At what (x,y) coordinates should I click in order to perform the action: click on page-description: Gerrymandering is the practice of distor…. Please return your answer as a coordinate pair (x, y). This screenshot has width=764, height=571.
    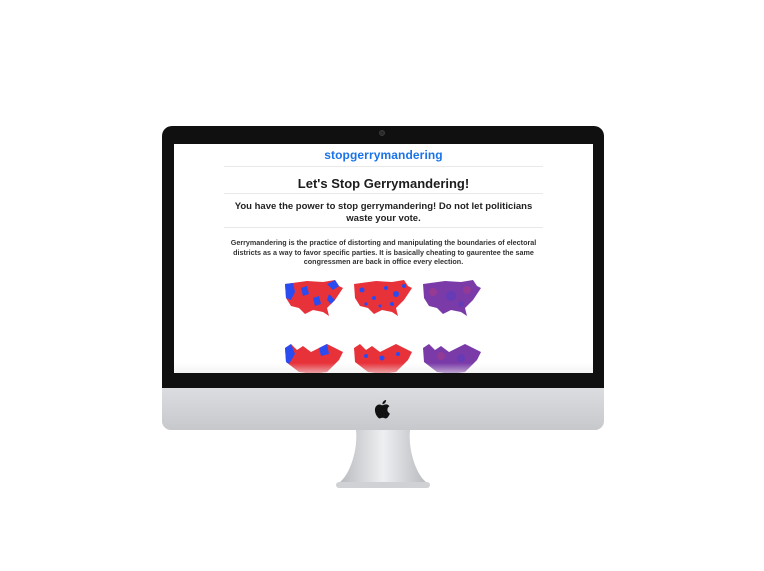
    Looking at the image, I should click on (383, 252).